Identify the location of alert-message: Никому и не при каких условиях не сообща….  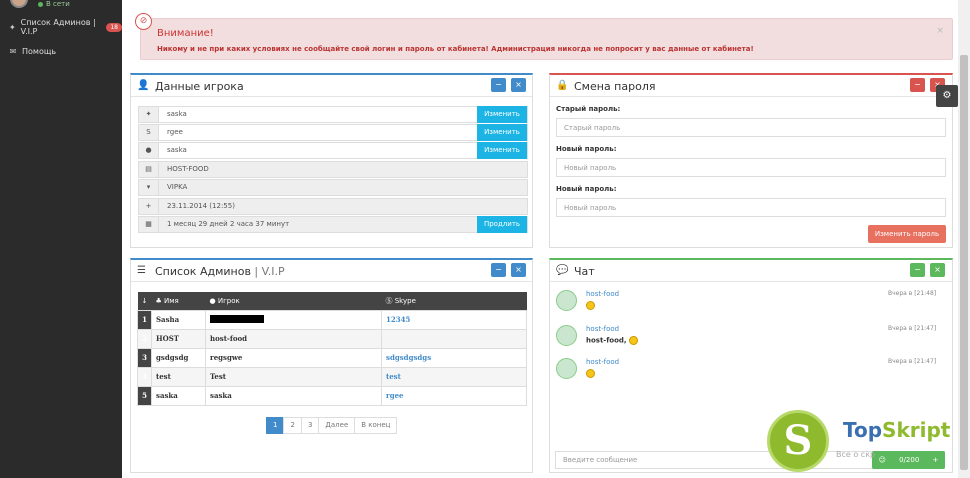
(455, 49).